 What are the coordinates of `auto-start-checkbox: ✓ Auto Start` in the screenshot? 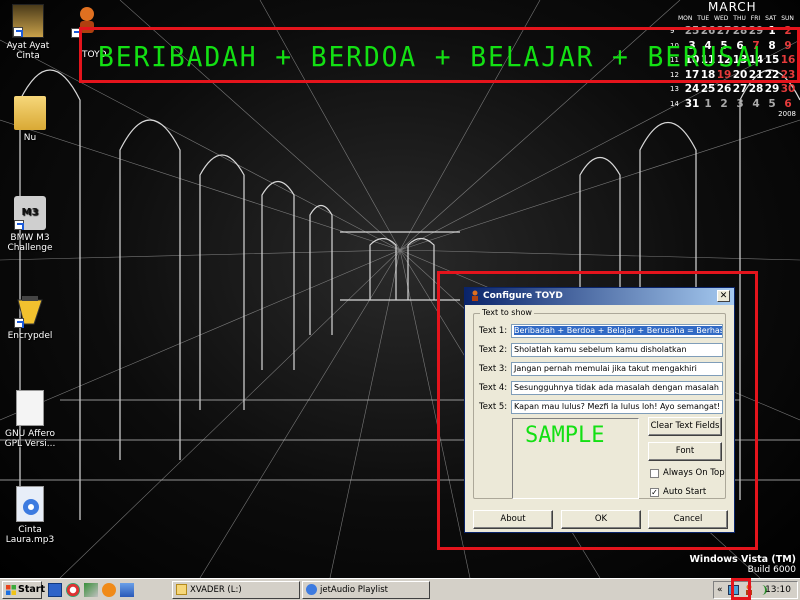 It's located at (678, 492).